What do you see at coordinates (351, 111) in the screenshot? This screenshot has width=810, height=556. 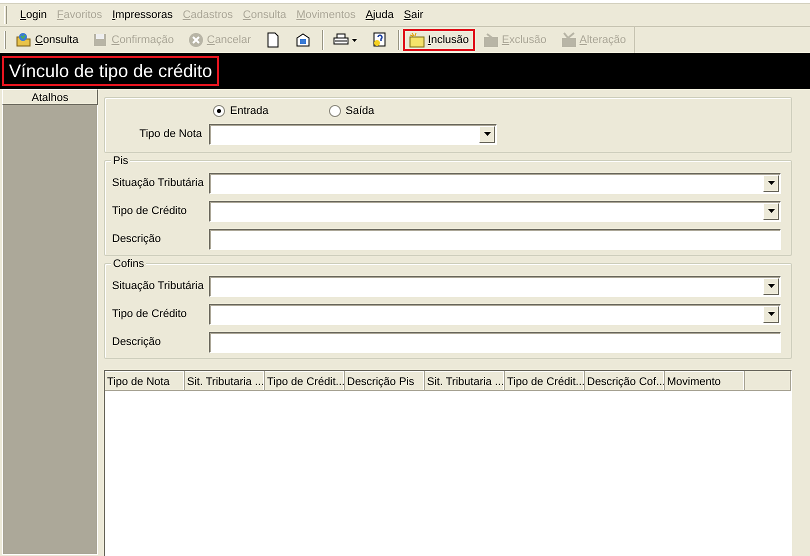 I see `radio-button: Saída` at bounding box center [351, 111].